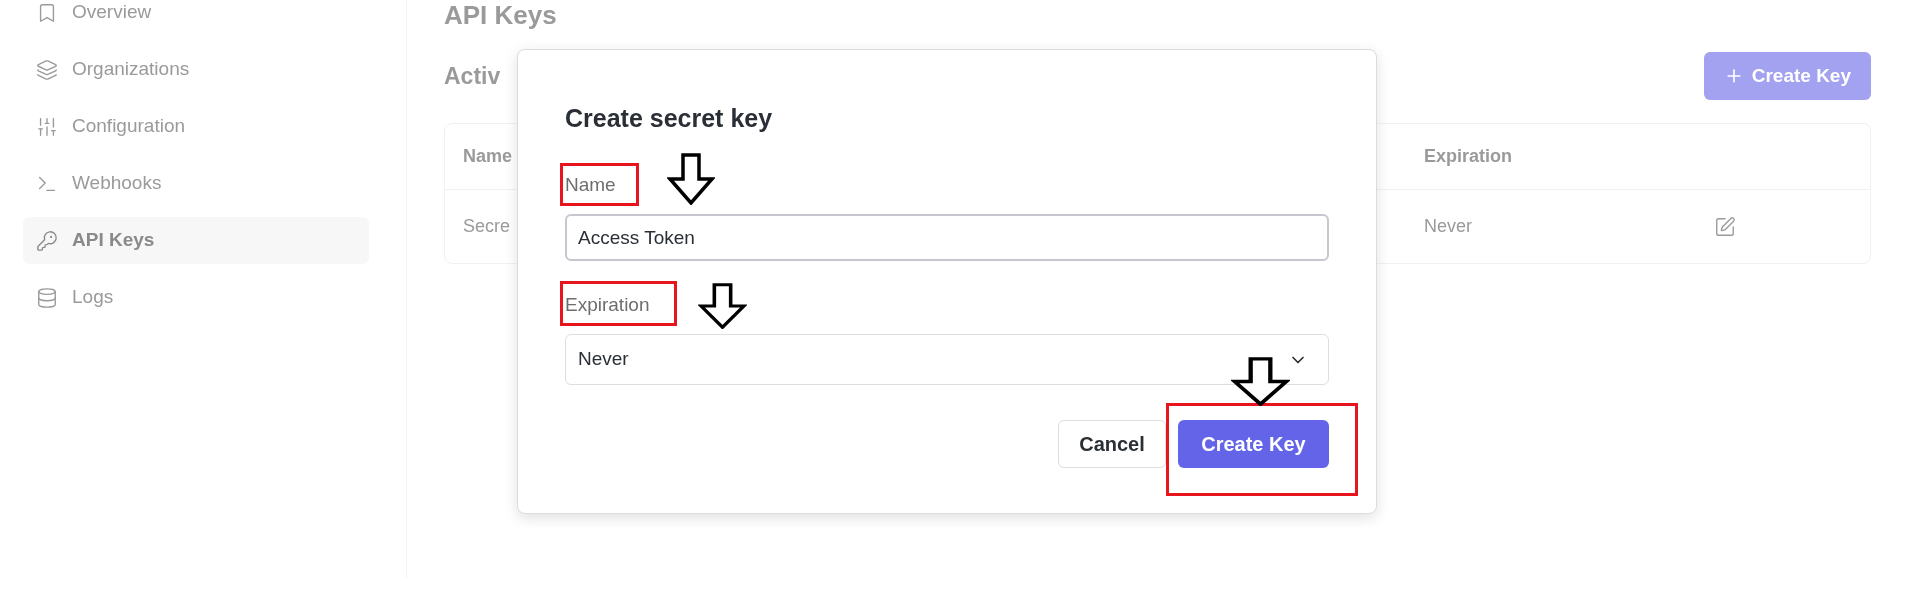 The image size is (1906, 589). Describe the element at coordinates (947, 237) in the screenshot. I see `name-input: Access Token` at that location.